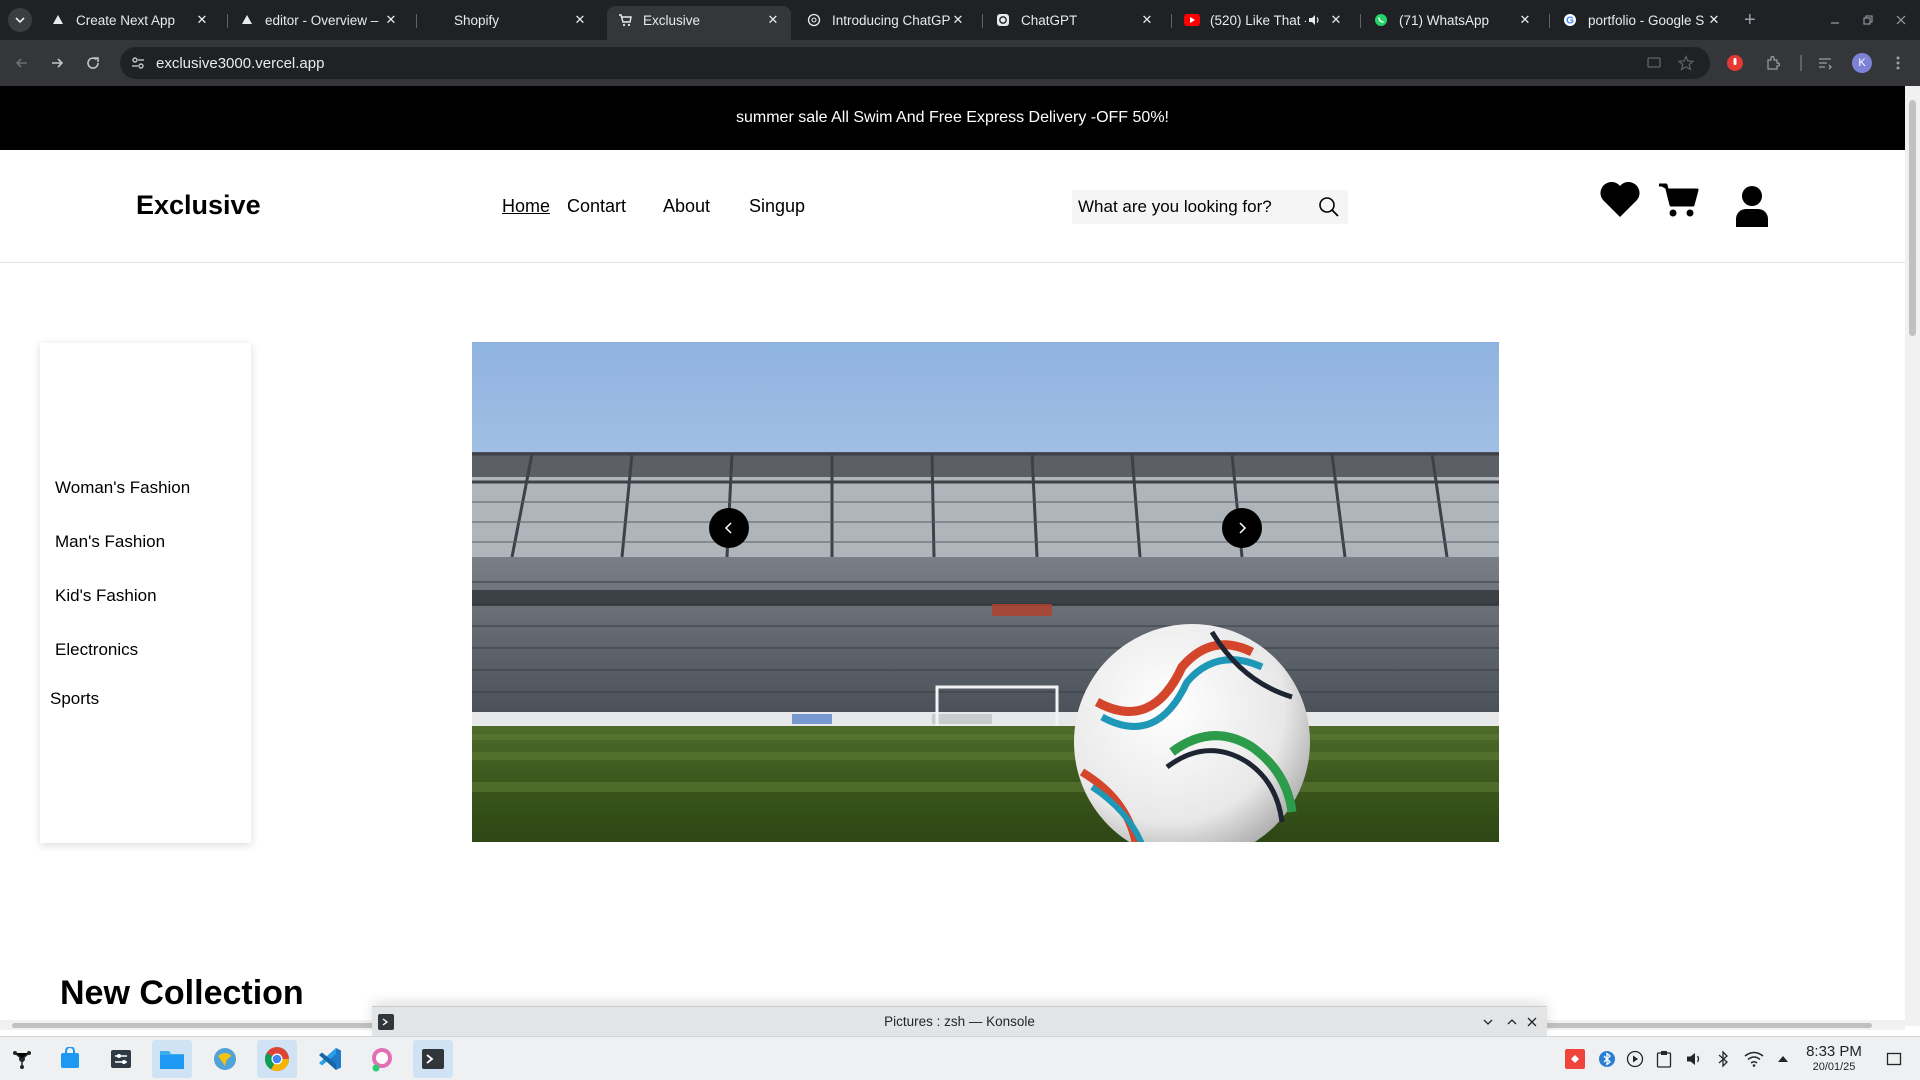 This screenshot has height=1080, width=1920. Describe the element at coordinates (1912, 556) in the screenshot. I see `page-vertical-scrollbar` at that location.